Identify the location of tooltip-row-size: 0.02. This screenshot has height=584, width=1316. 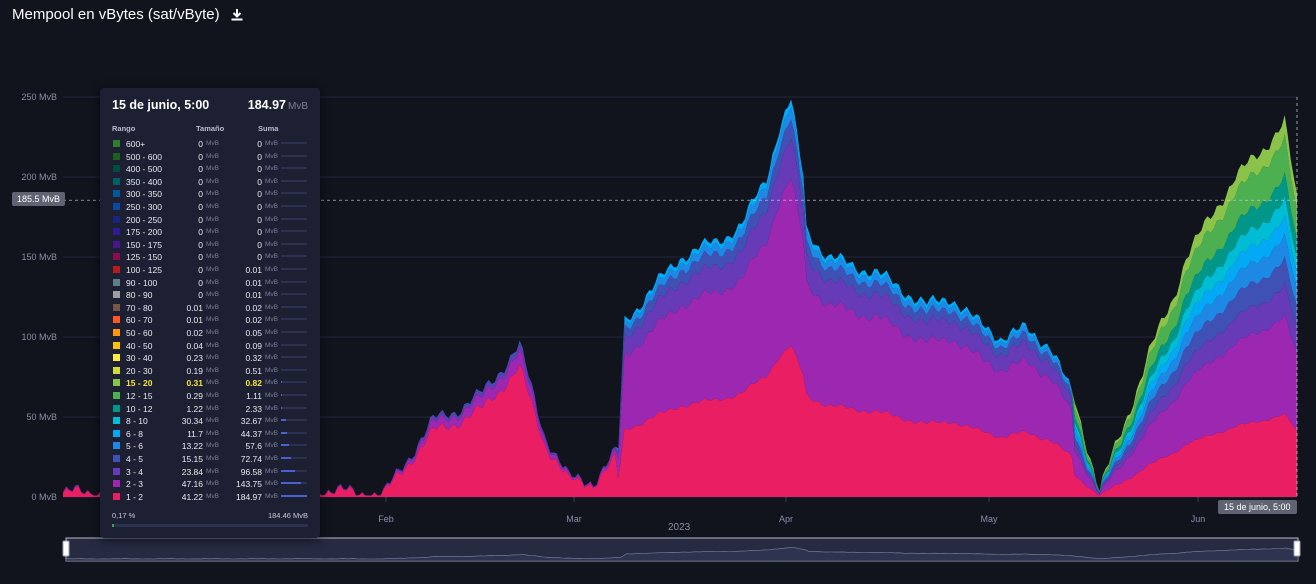
(194, 333).